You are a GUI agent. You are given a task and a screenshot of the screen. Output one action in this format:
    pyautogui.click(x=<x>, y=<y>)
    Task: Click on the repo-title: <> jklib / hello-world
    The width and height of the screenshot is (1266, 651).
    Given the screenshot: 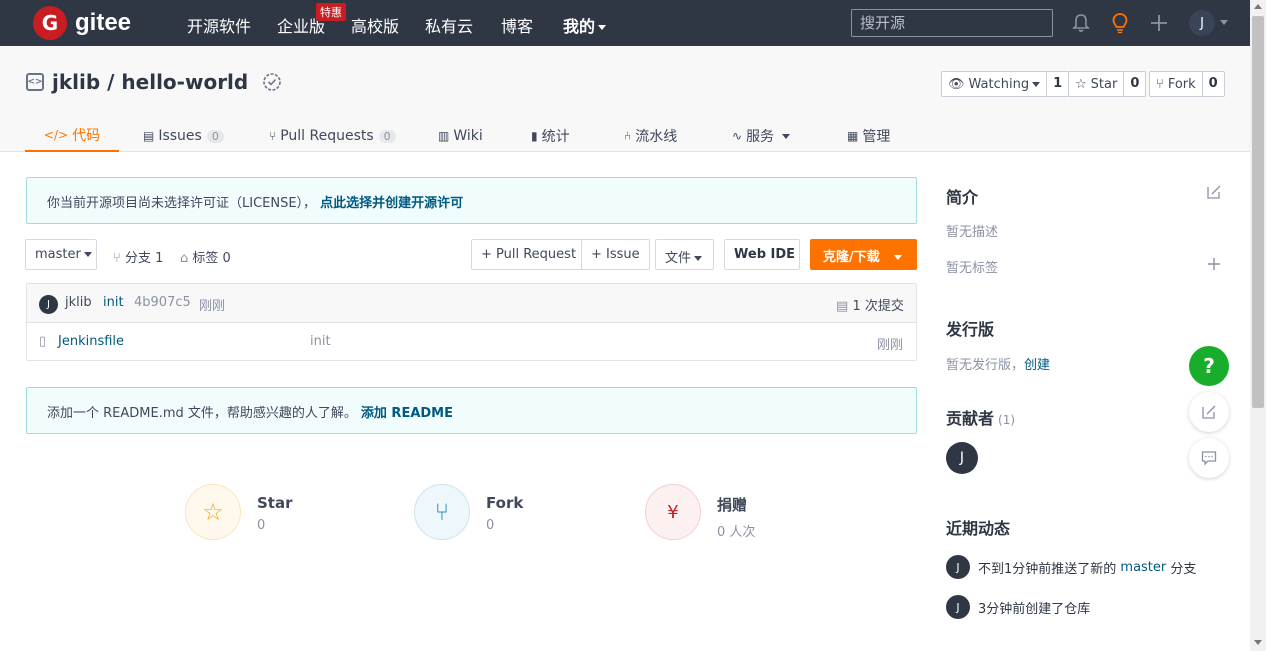 What is the action you would take?
    pyautogui.click(x=154, y=82)
    